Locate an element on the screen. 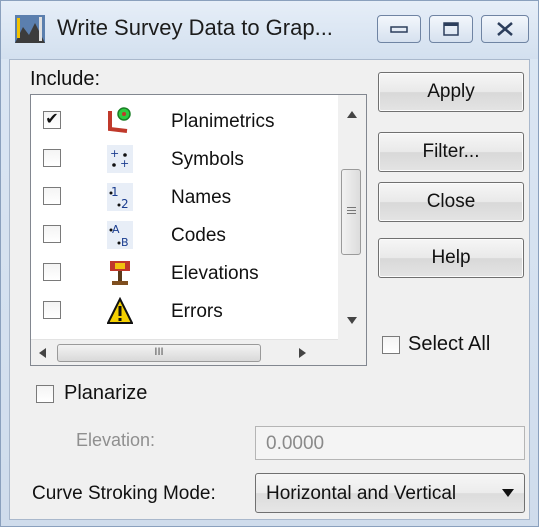 This screenshot has height=527, width=539. svg-text: B is located at coordinates (125, 242).